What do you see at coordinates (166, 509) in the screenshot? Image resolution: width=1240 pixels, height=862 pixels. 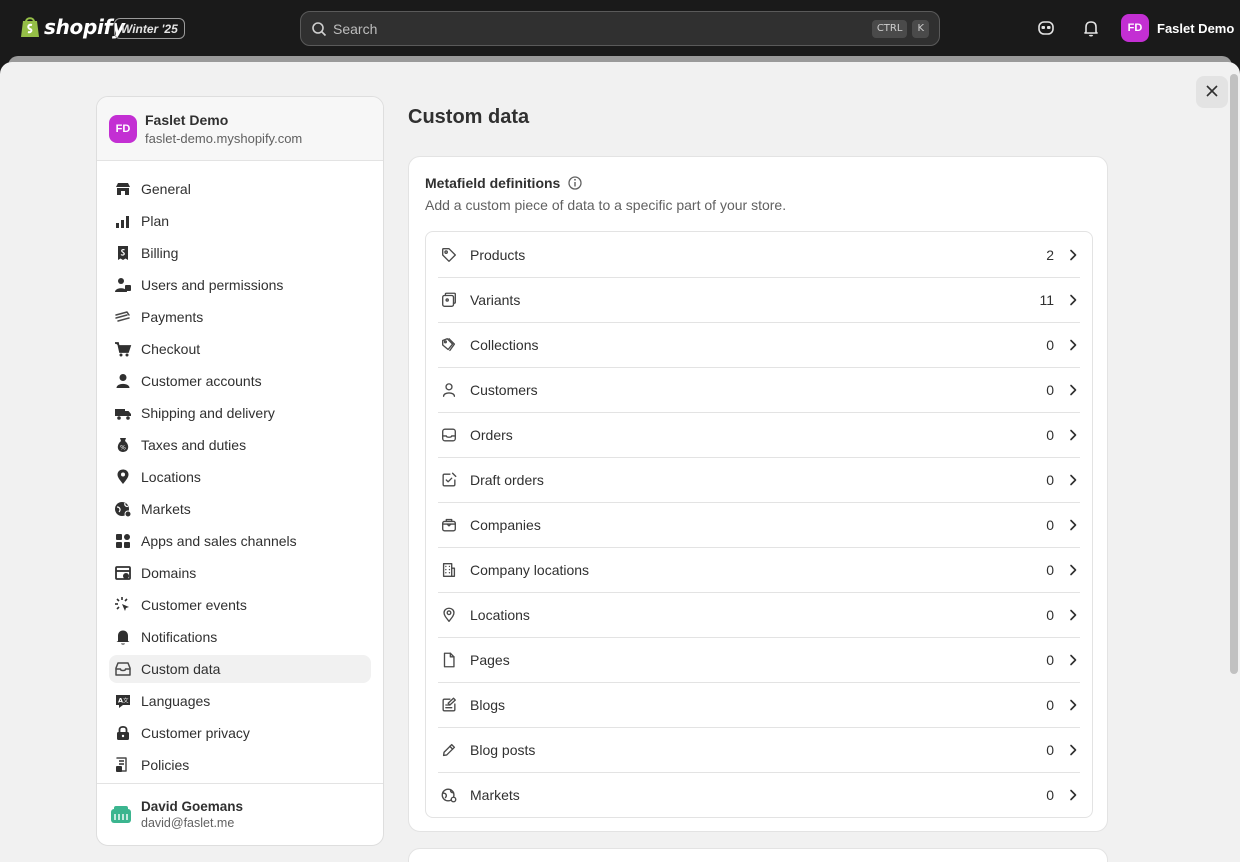 I see `sidebar-item-label: Markets` at bounding box center [166, 509].